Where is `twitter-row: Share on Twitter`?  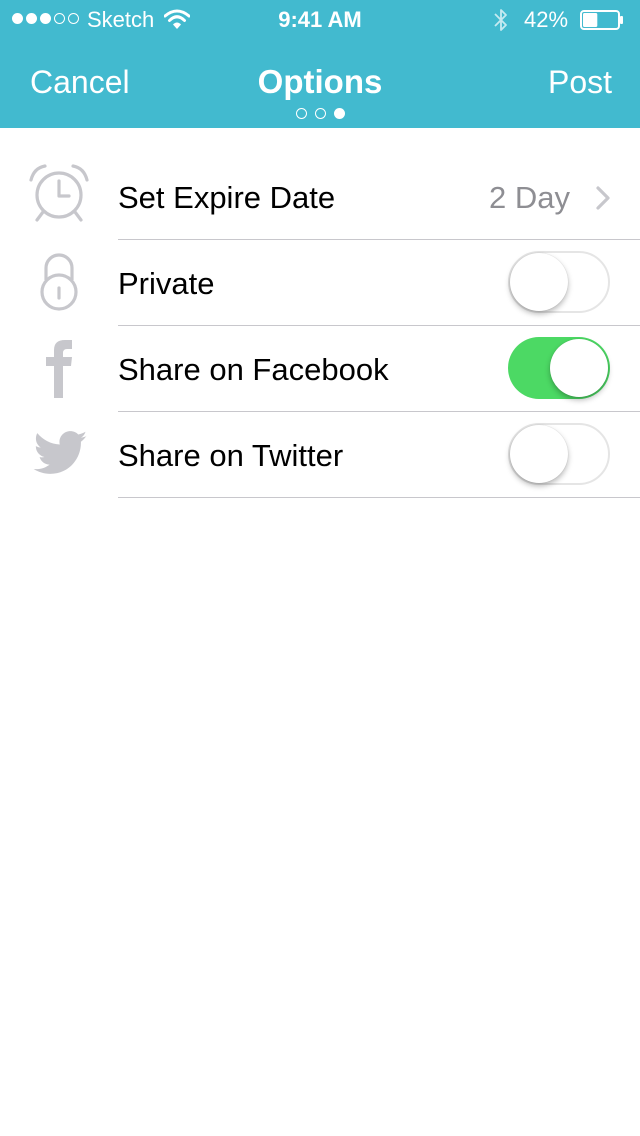 twitter-row: Share on Twitter is located at coordinates (320, 455).